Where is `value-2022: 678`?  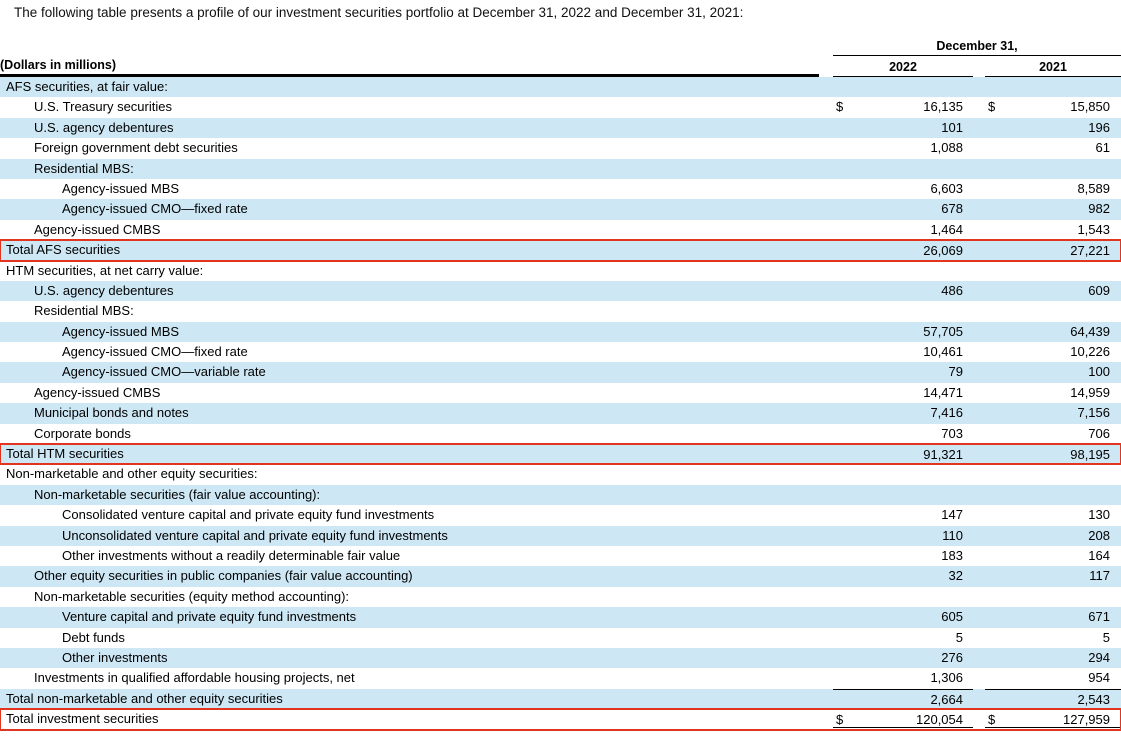
value-2022: 678 is located at coordinates (952, 209).